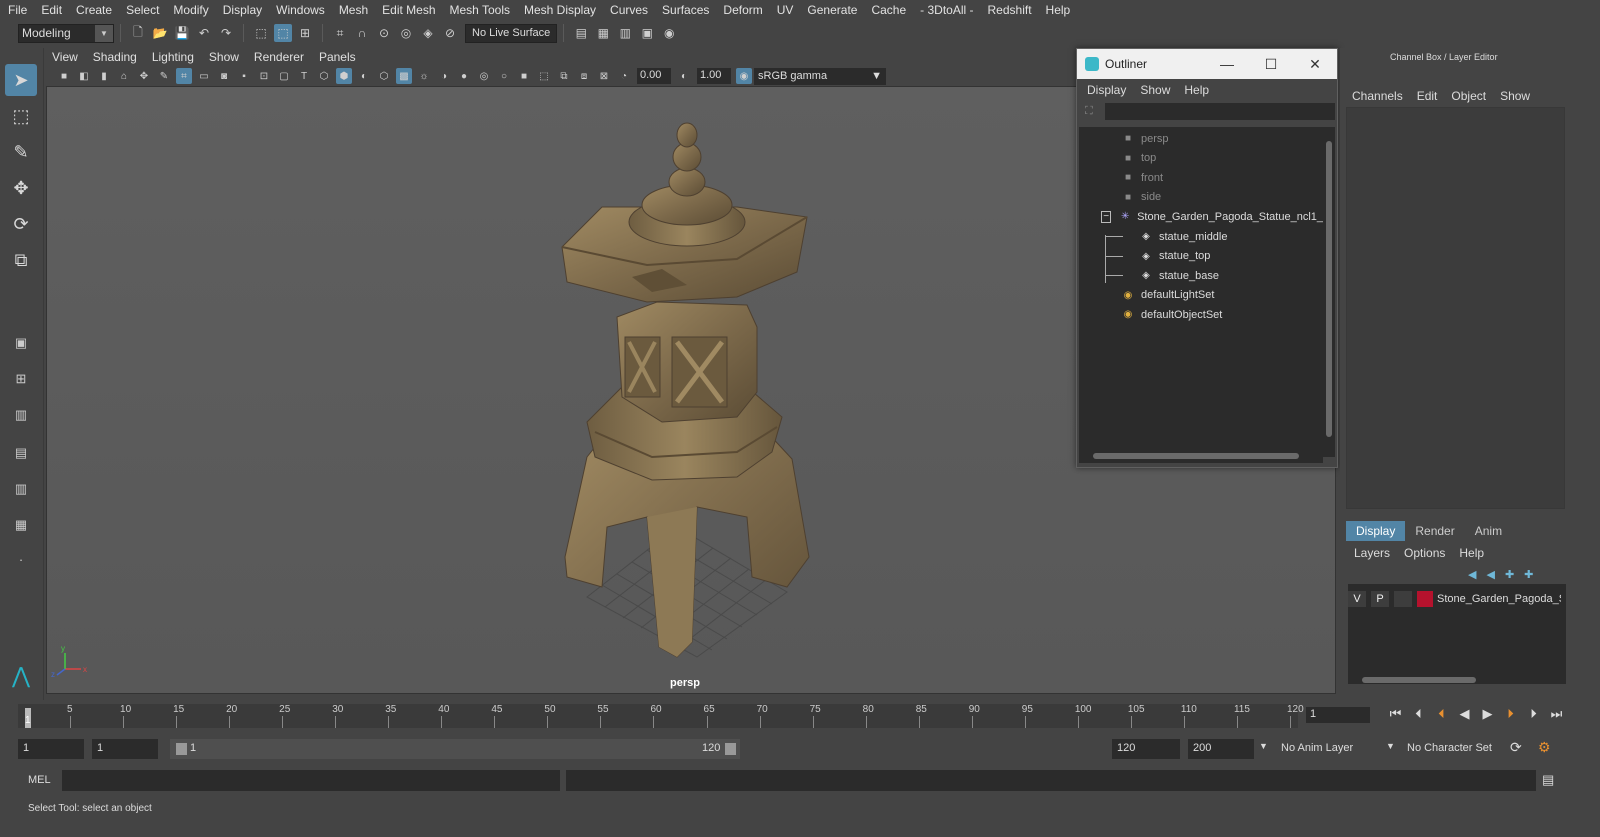  I want to click on current-frame-field: 1, so click(1338, 715).